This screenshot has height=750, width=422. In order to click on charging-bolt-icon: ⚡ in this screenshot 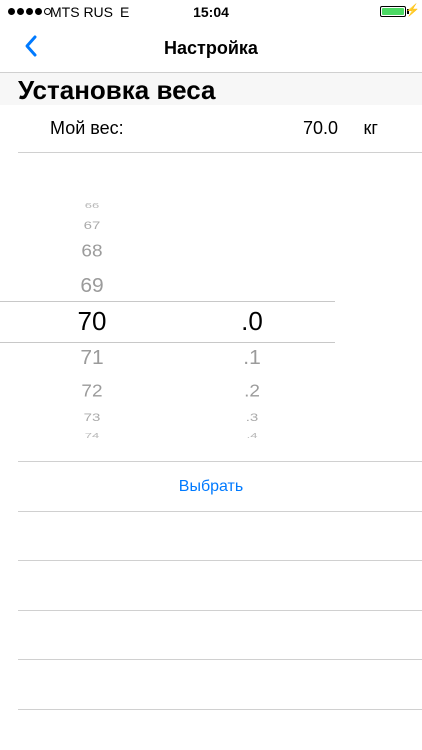, I will do `click(412, 10)`.